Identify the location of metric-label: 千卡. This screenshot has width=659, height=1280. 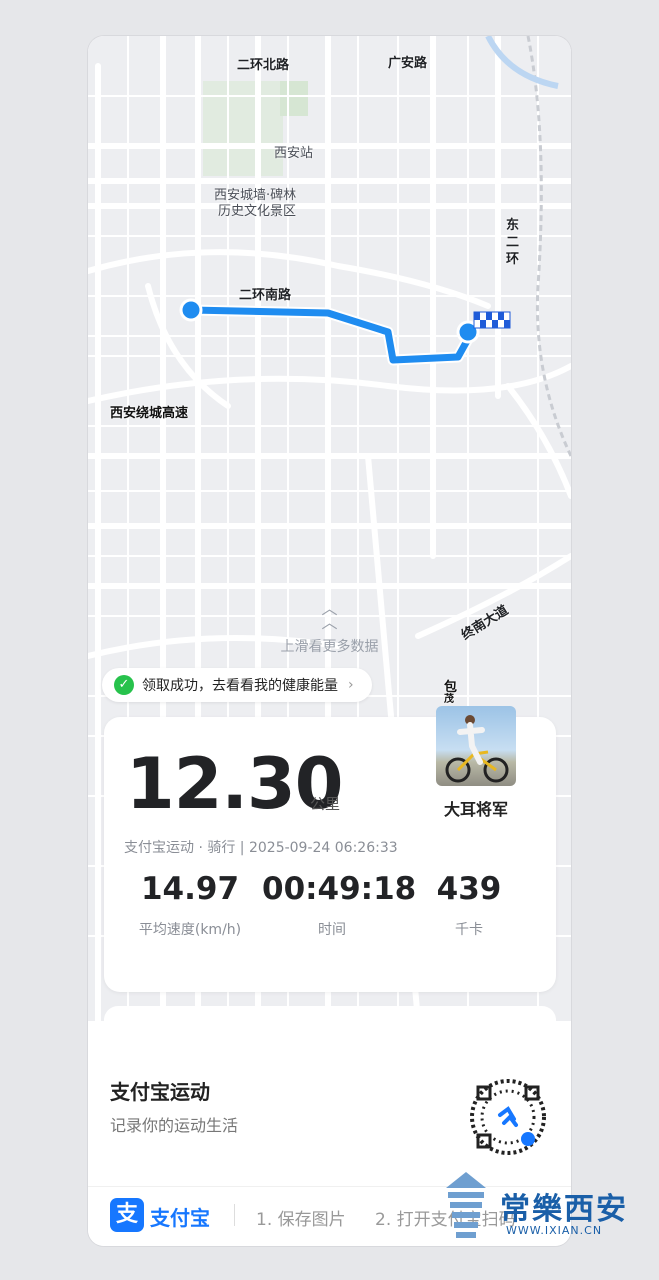
(469, 930).